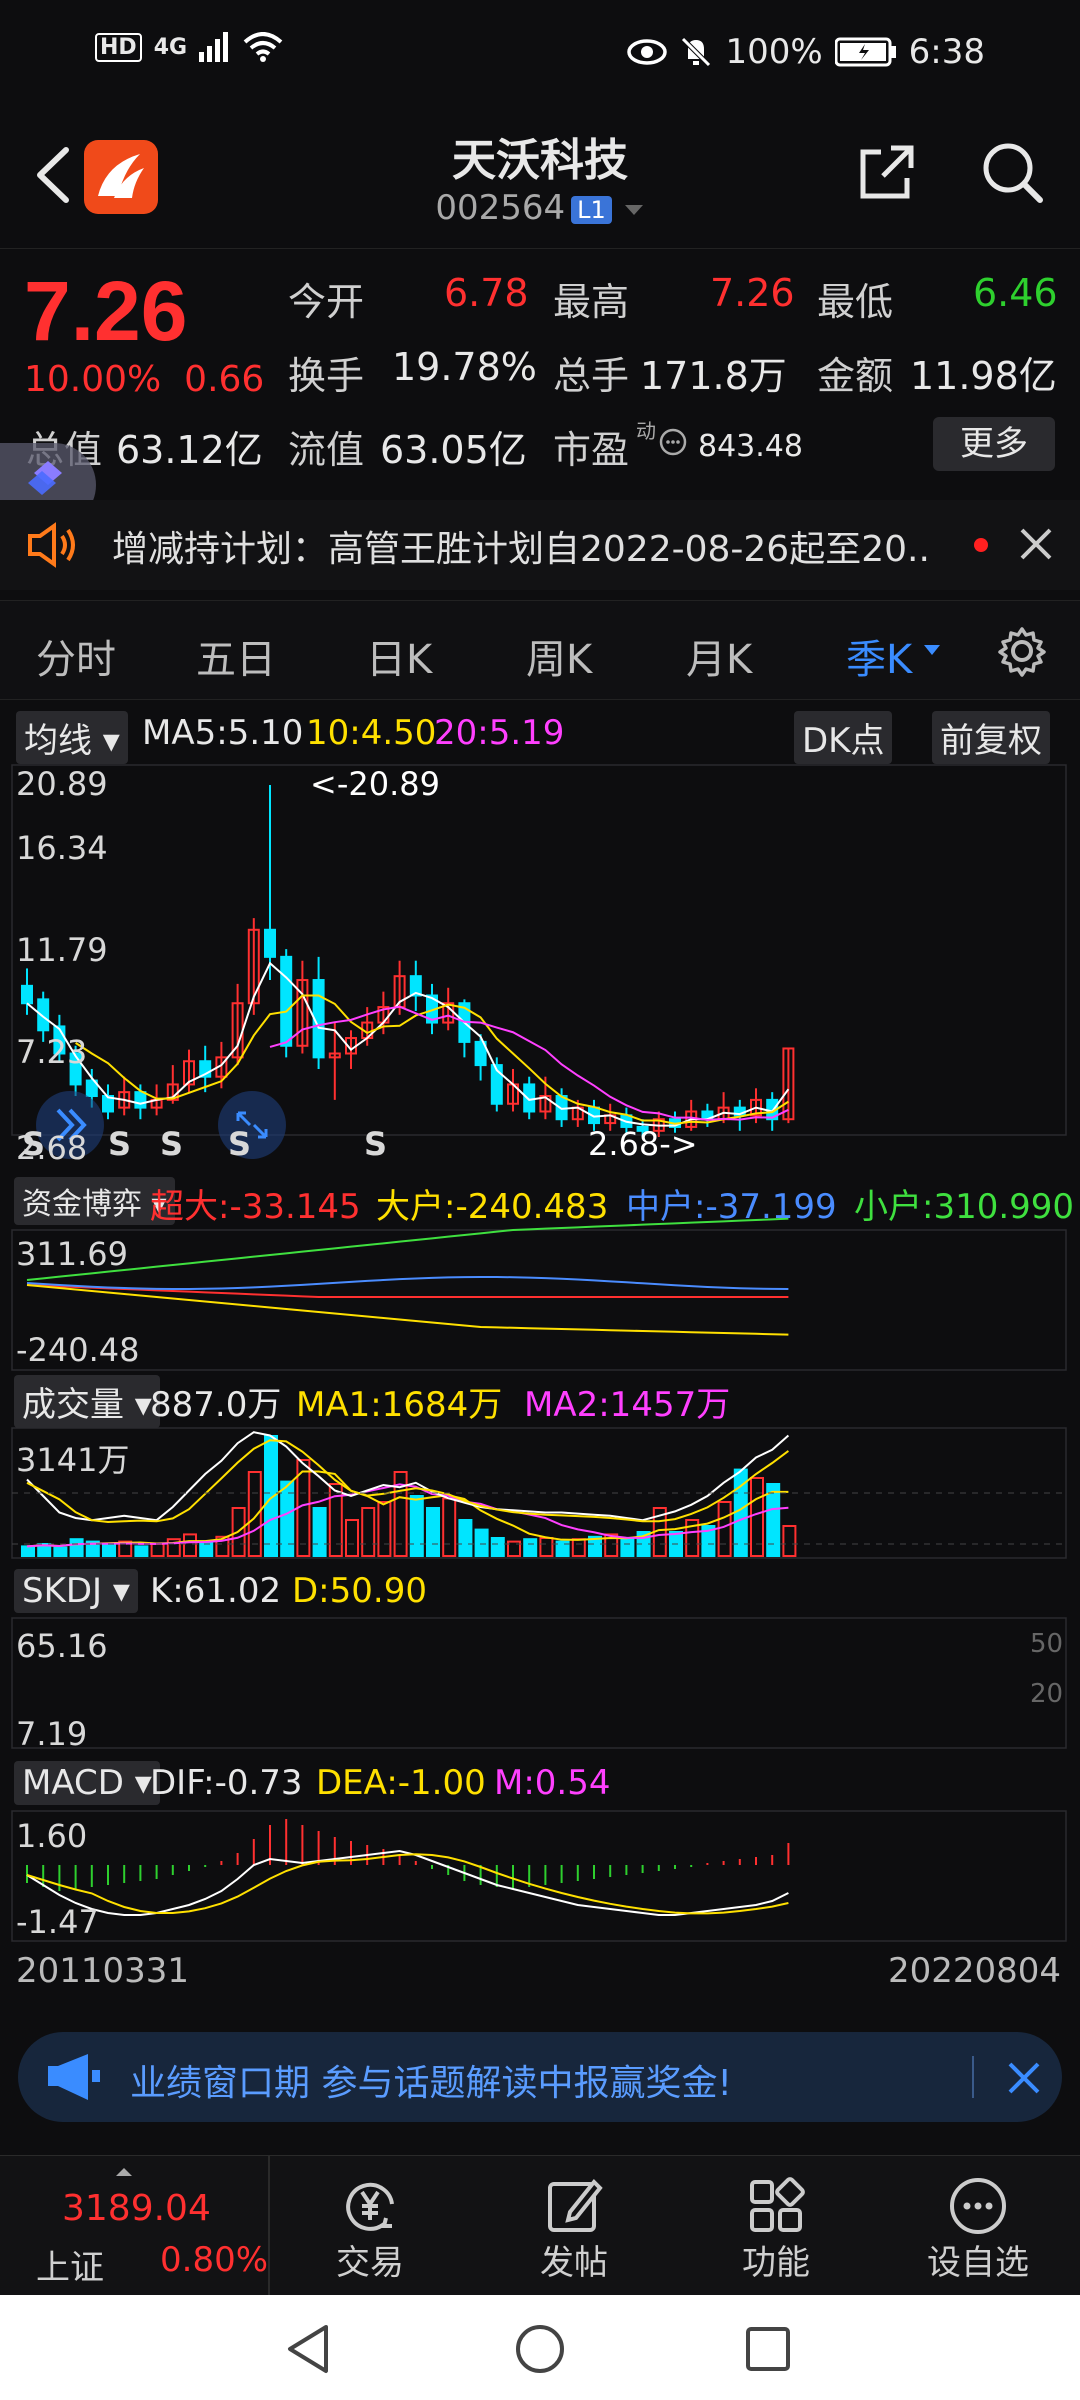 This screenshot has height=2400, width=1080. Describe the element at coordinates (752, 293) in the screenshot. I see `high-value: 7.26` at that location.